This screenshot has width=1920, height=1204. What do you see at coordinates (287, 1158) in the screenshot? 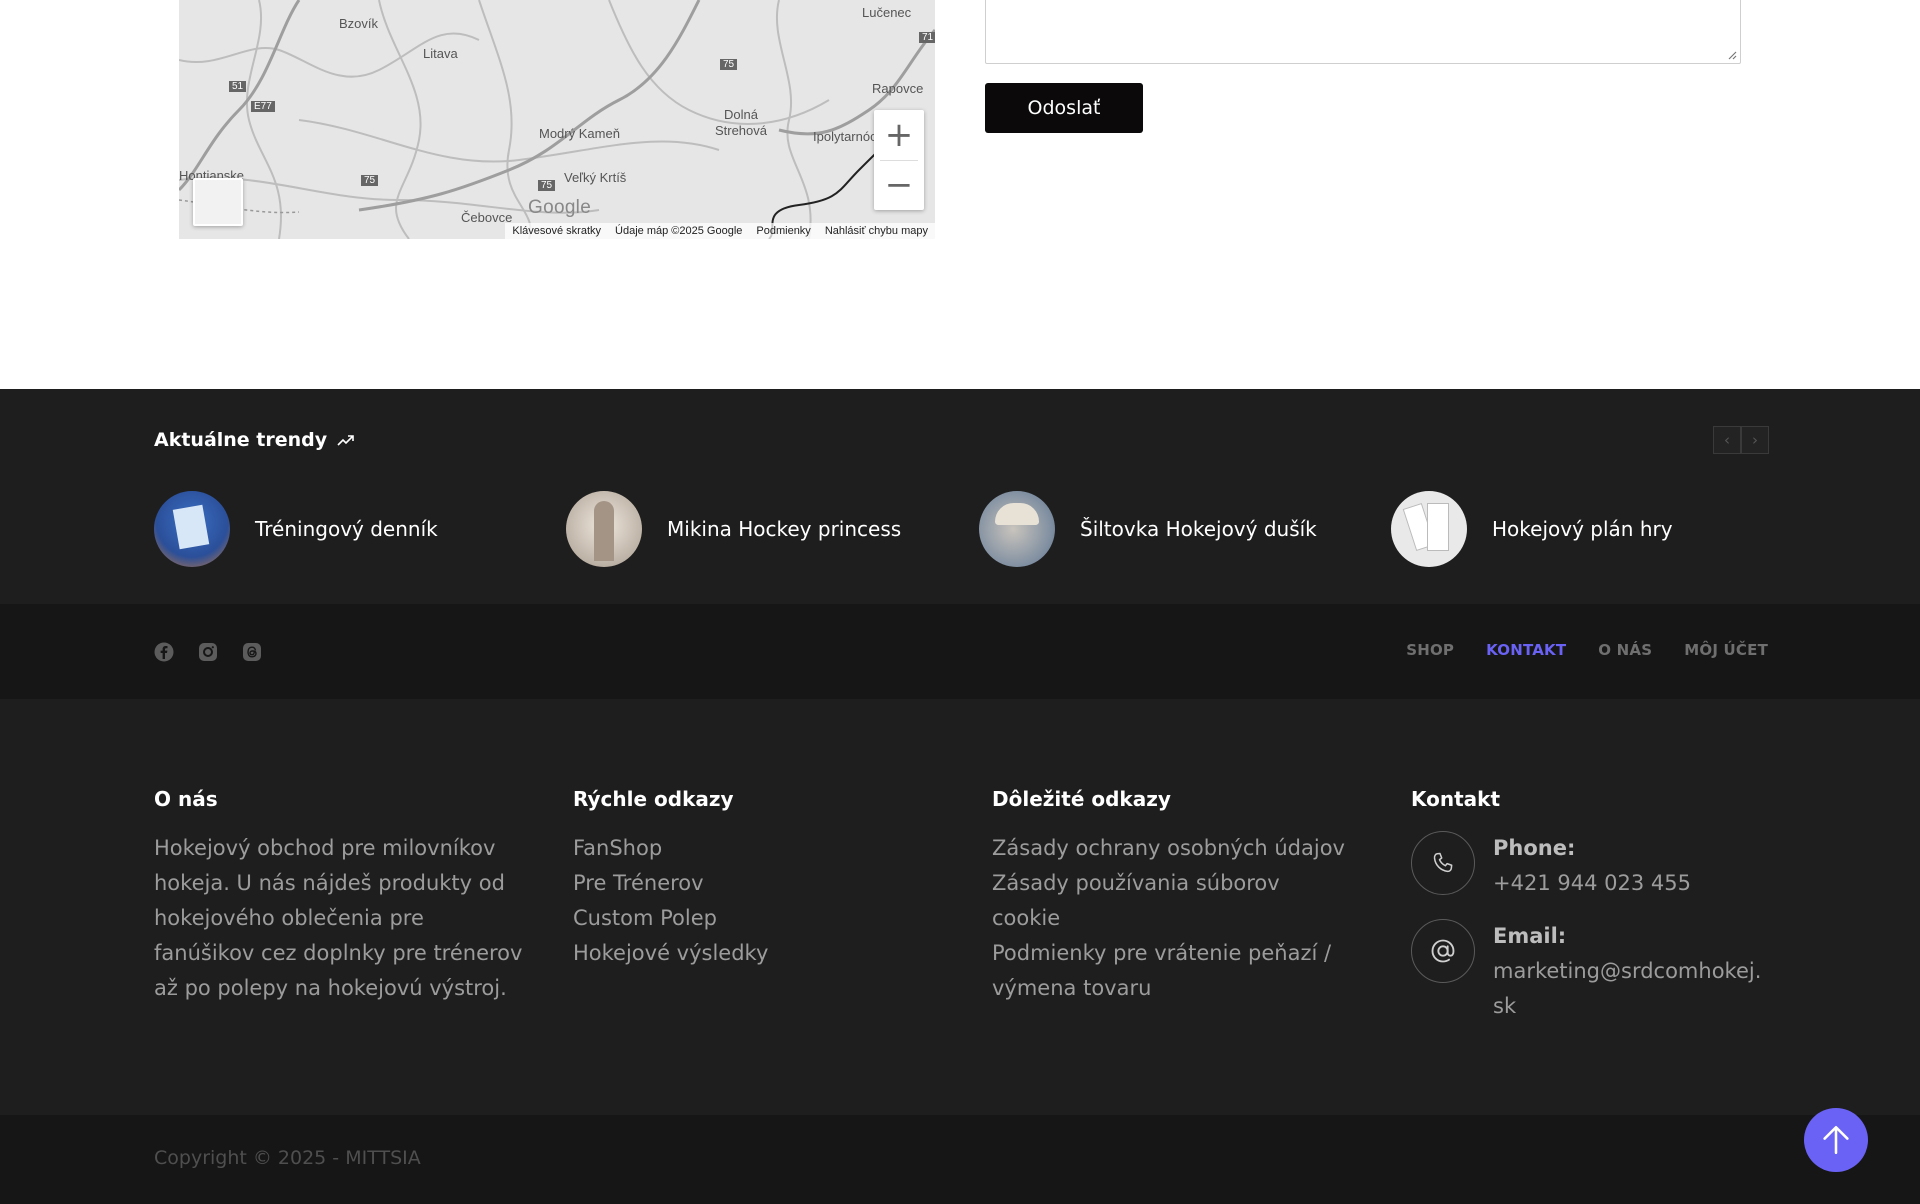
I see `copyright-text: Copyright © 2025 - MITTSIA` at bounding box center [287, 1158].